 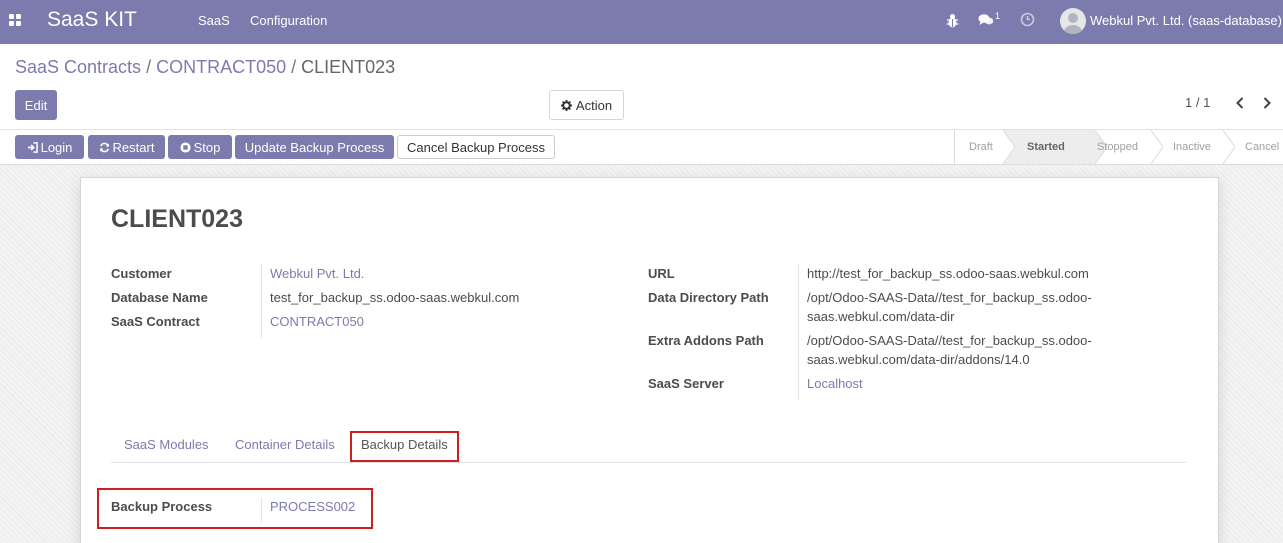 What do you see at coordinates (235, 508) in the screenshot?
I see `highlight-box-backup-process` at bounding box center [235, 508].